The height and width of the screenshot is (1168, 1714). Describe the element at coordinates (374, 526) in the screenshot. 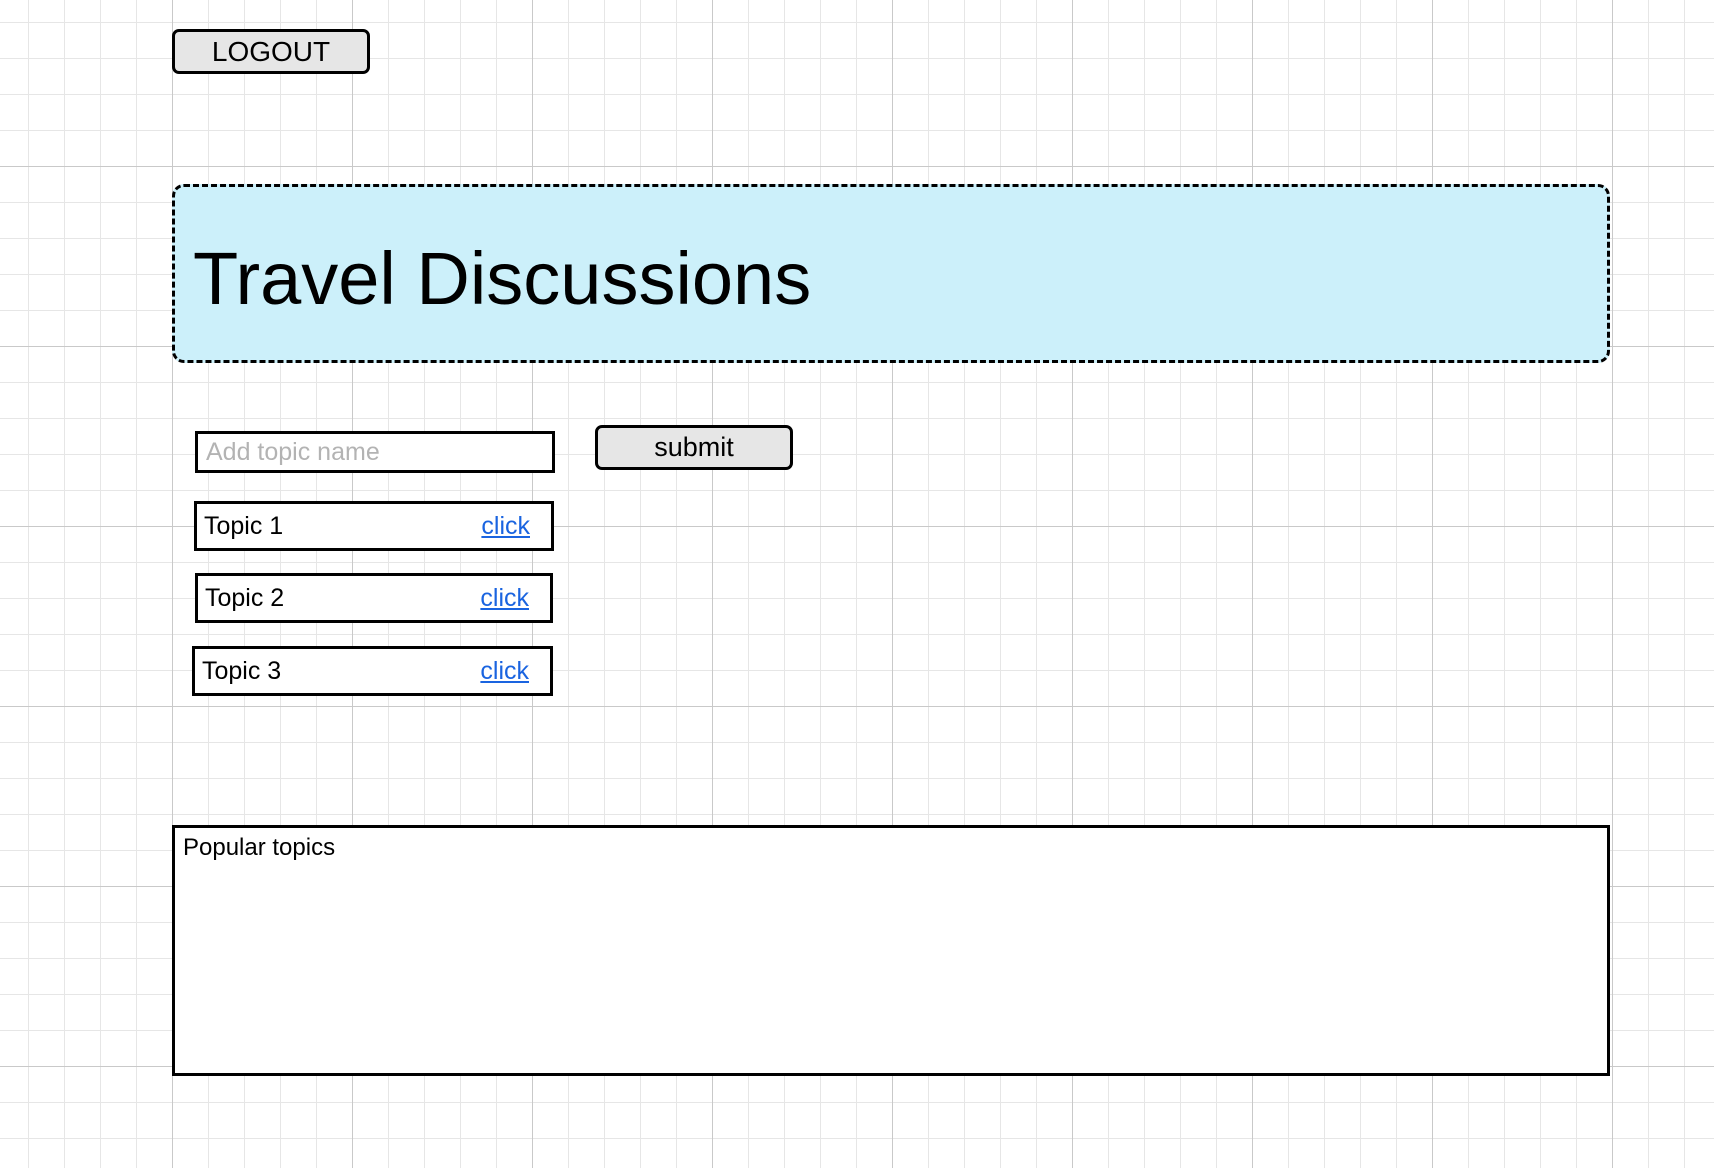

I see `topic-list-item: Topic 1 click` at that location.